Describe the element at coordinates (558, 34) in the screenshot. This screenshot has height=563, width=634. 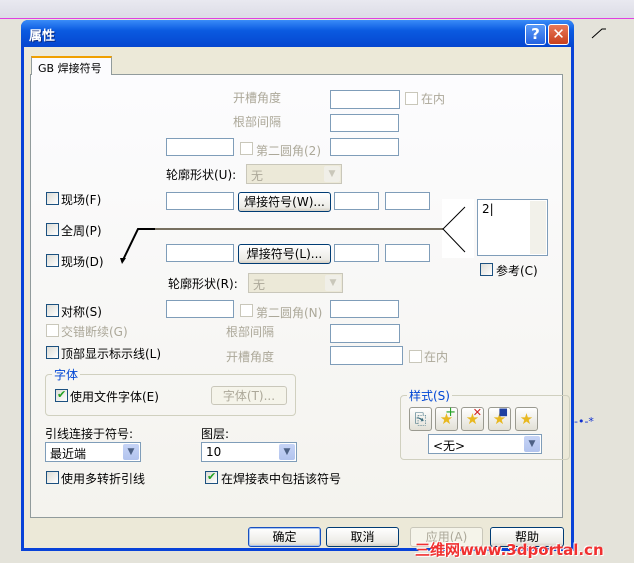
I see `close-button: ✕` at that location.